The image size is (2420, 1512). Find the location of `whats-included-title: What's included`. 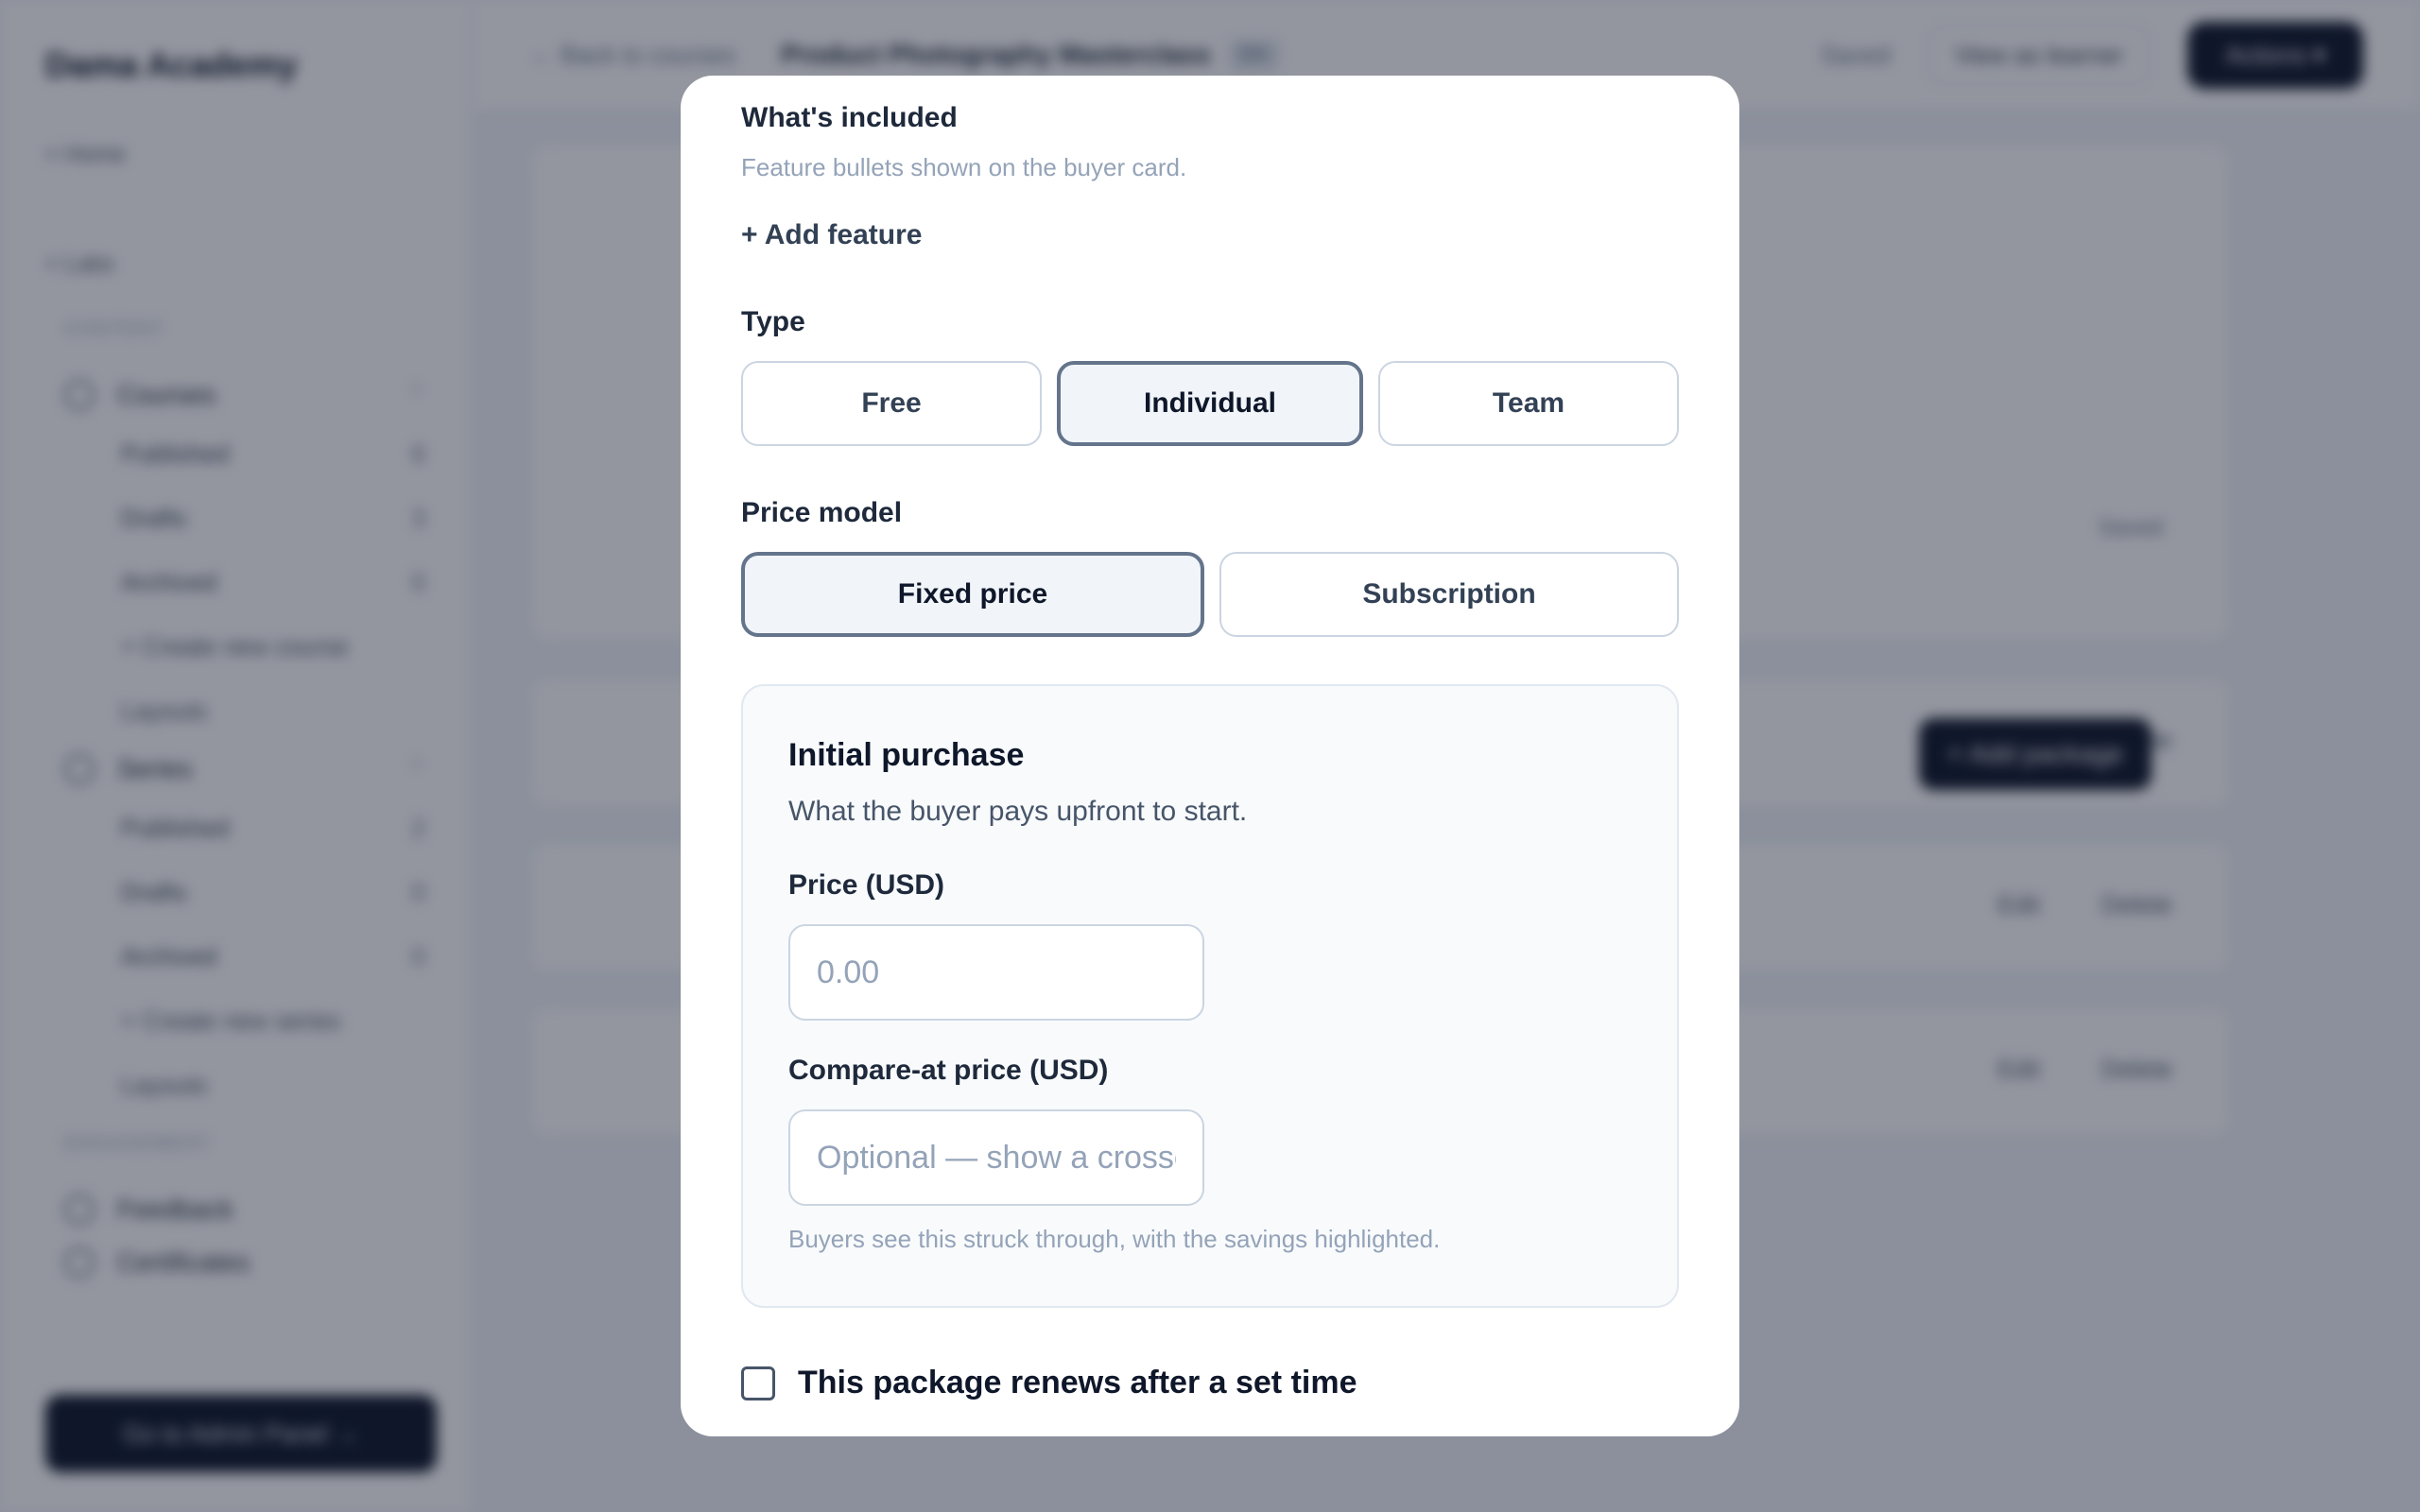

whats-included-title: What's included is located at coordinates (849, 117).